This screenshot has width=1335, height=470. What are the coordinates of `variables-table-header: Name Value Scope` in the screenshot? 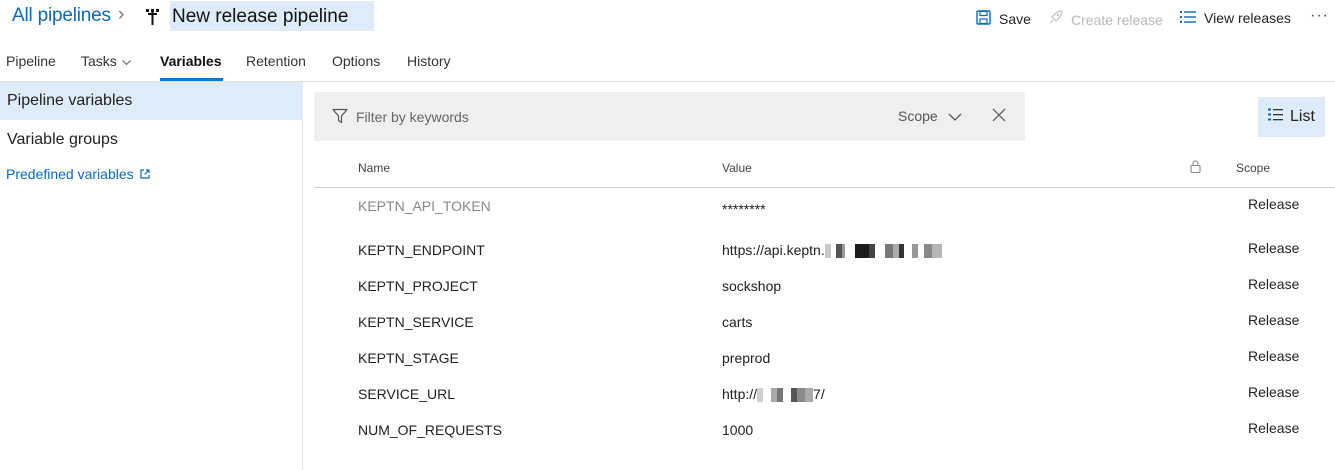 It's located at (824, 171).